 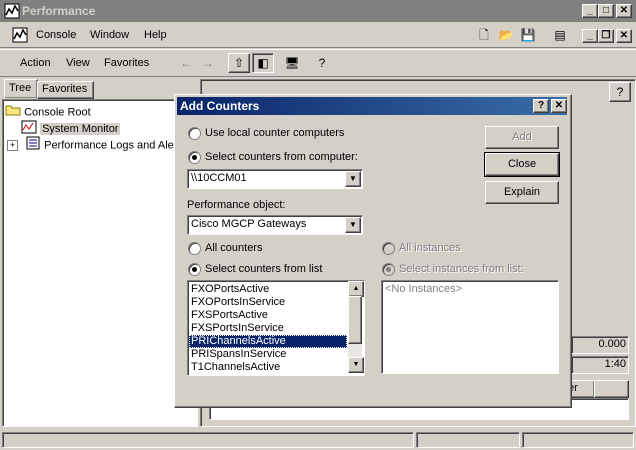 I want to click on tree-item-perf-logs: + Performance Logs and Alerts, so click(x=96, y=144).